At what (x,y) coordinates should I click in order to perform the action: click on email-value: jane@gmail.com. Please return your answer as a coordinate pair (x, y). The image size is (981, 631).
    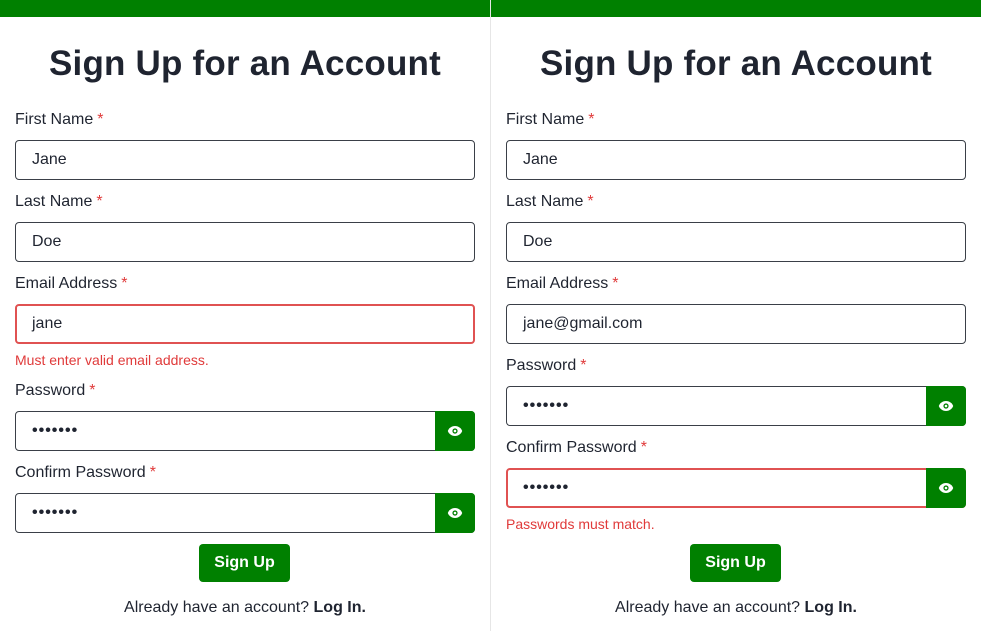
    Looking at the image, I should click on (583, 323).